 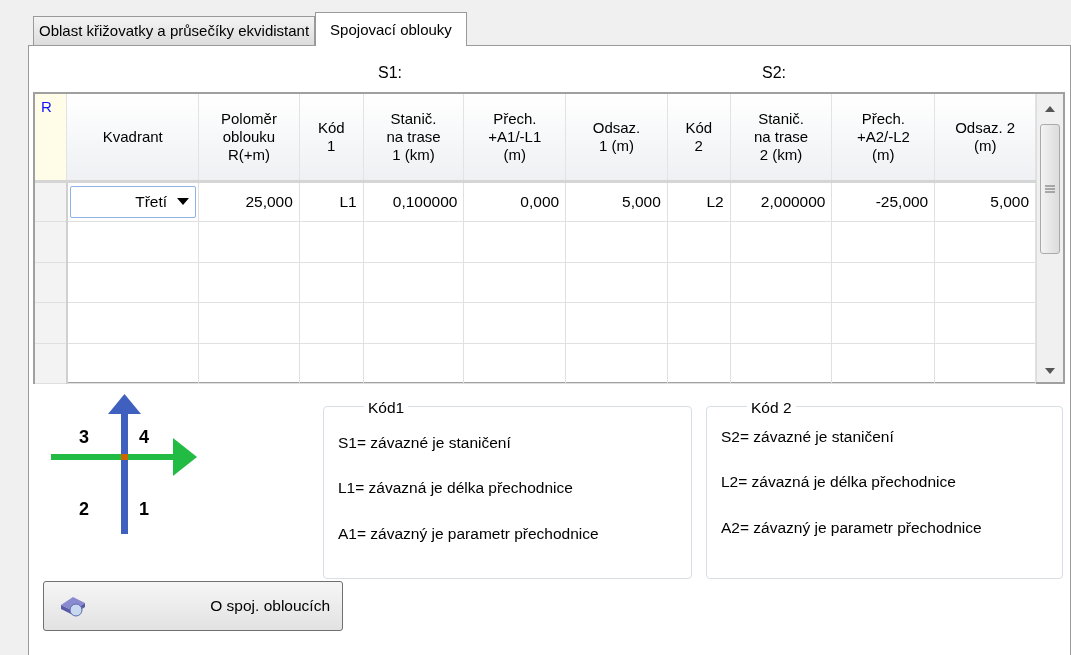 I want to click on table-cell: 0,100000, so click(x=413, y=201).